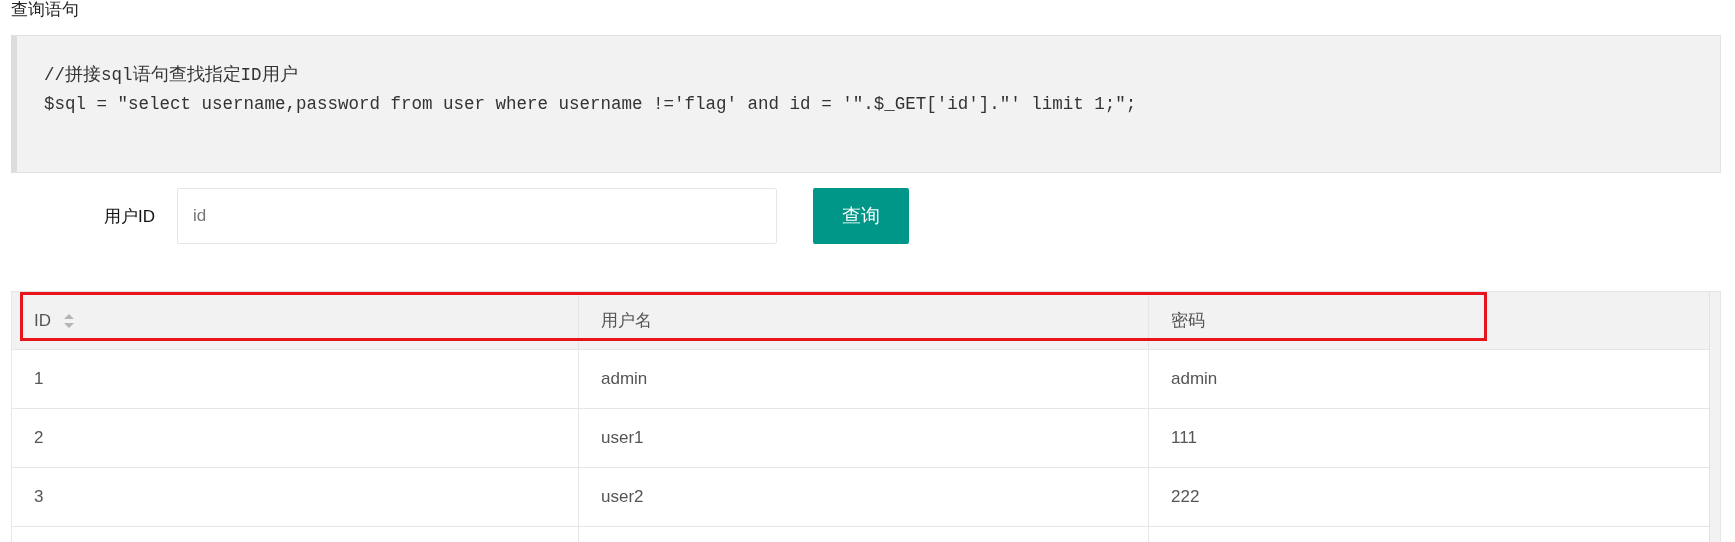  Describe the element at coordinates (69, 320) in the screenshot. I see `sort-icon` at that location.